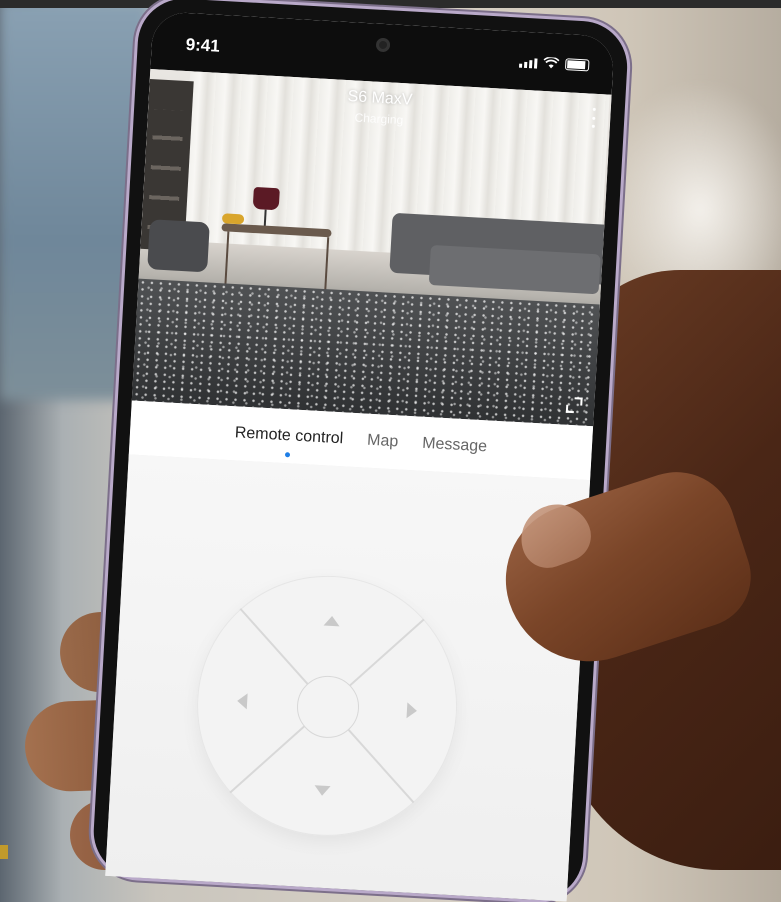 The width and height of the screenshot is (781, 902). I want to click on wifi-icon, so click(551, 62).